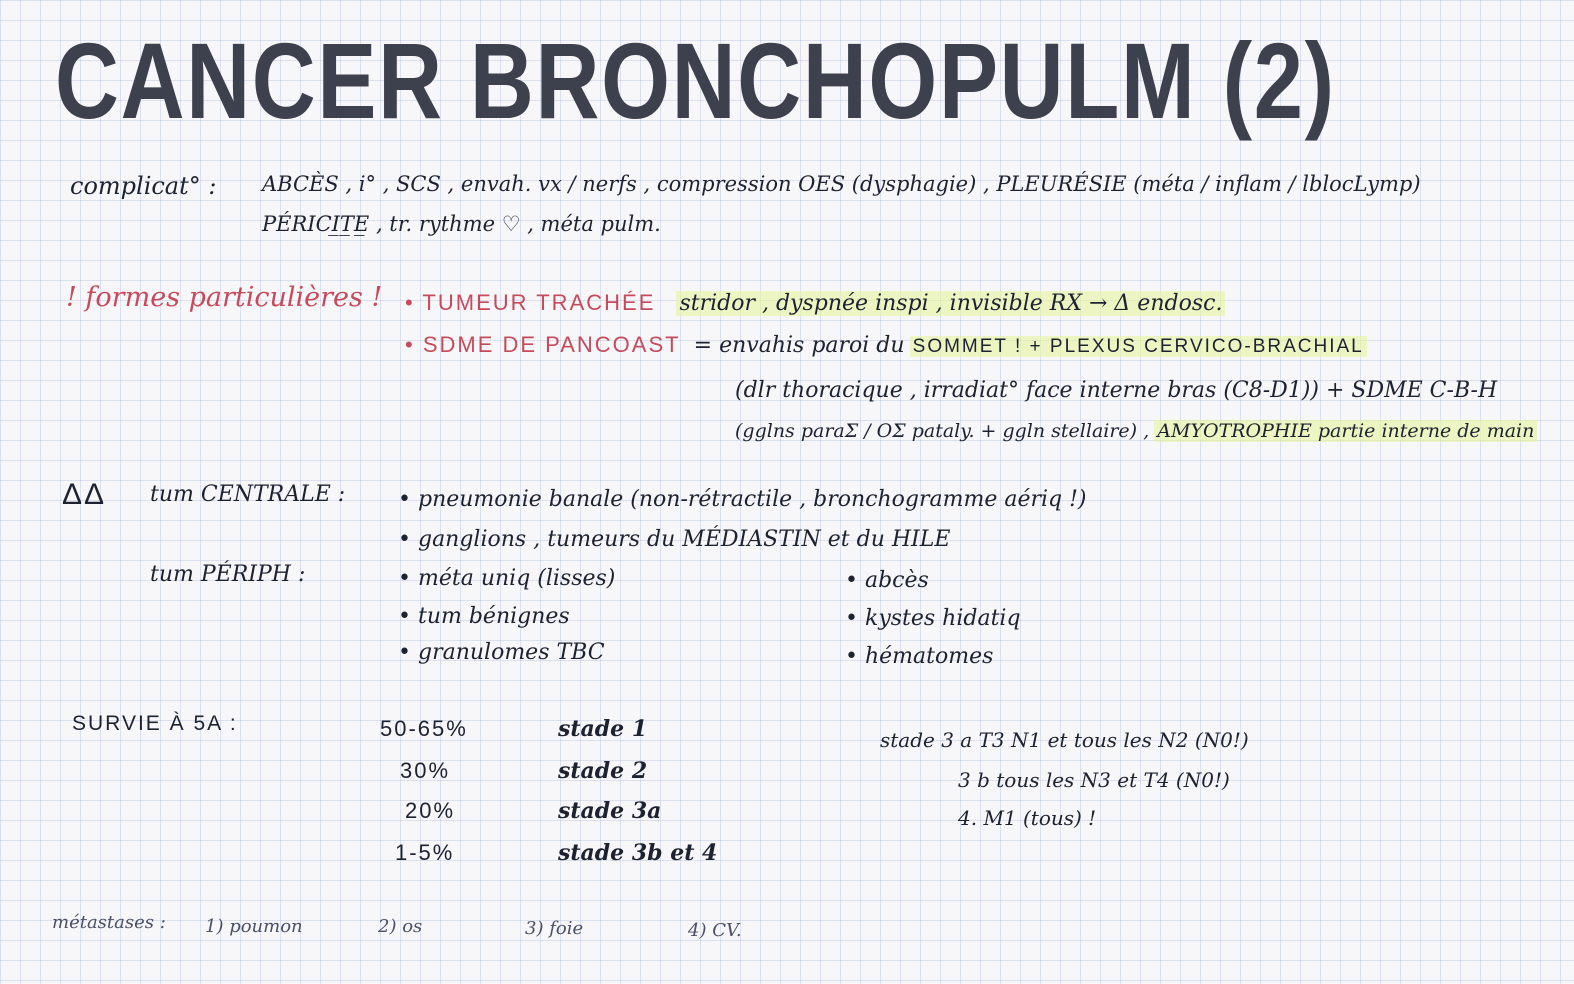  I want to click on survie-stade: stade 3b et 4, so click(638, 853).